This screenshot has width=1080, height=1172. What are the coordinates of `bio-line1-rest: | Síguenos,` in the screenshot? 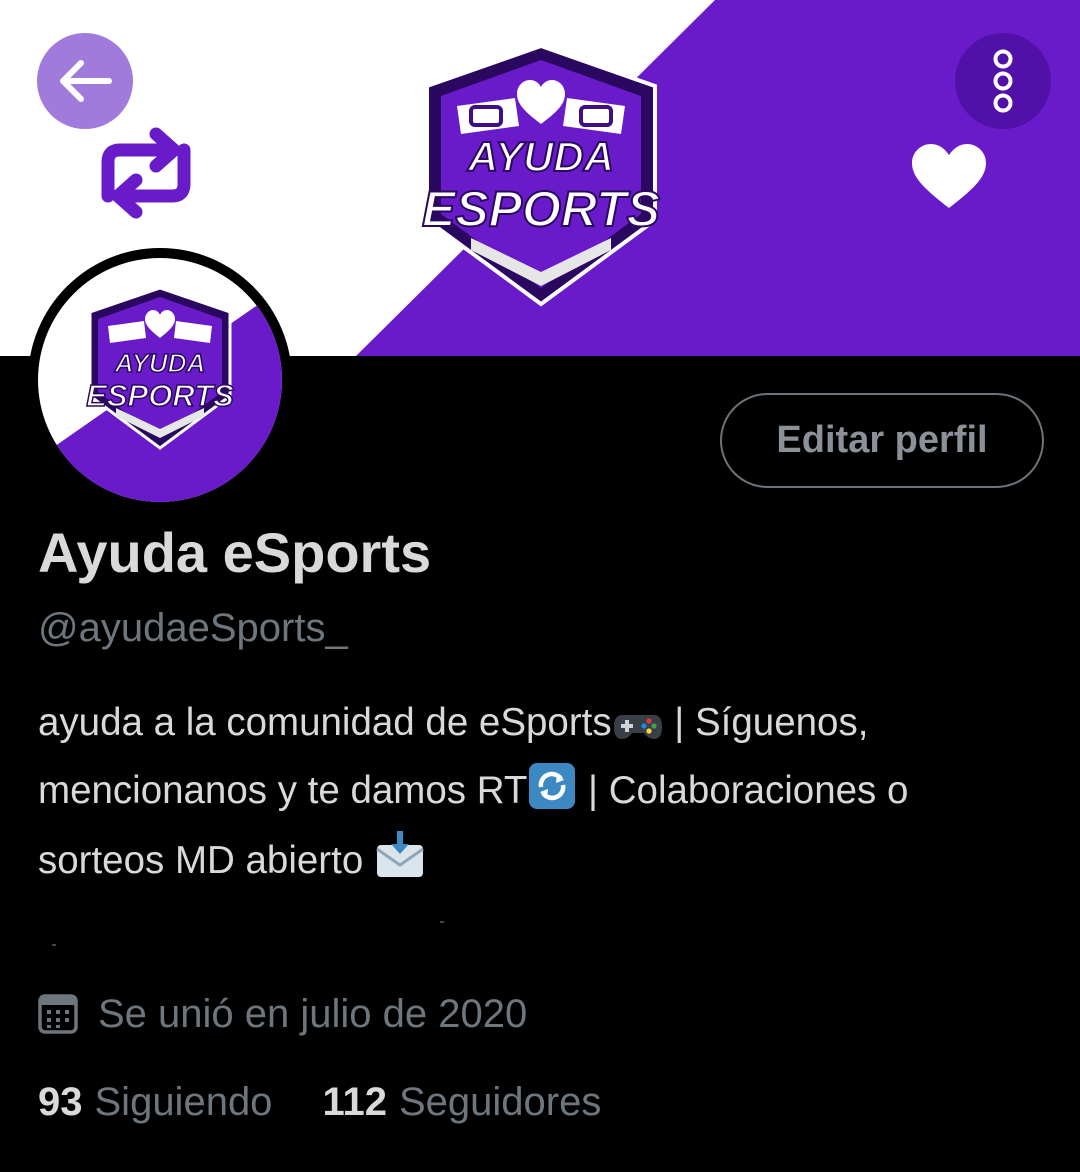 It's located at (766, 722).